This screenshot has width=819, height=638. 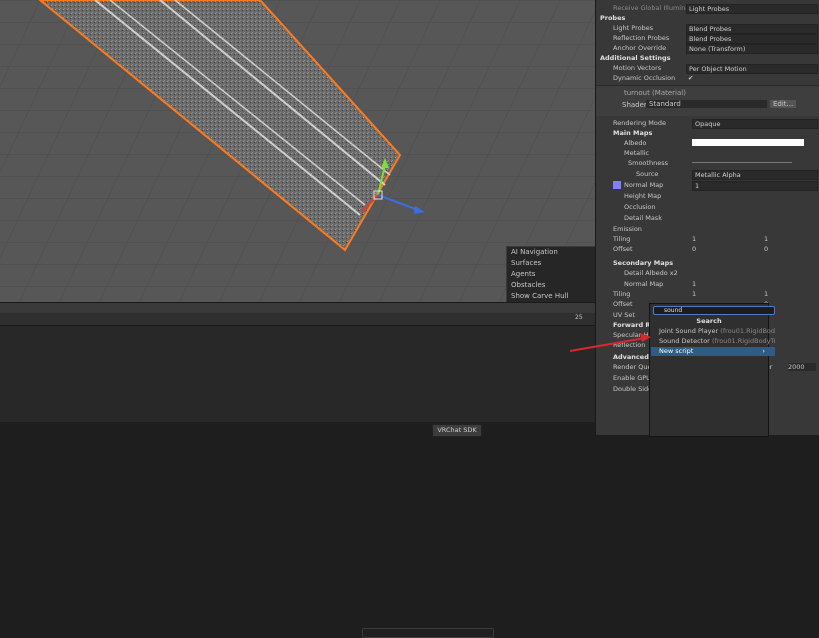 What do you see at coordinates (714, 310) in the screenshot?
I see `component-search-input: sound` at bounding box center [714, 310].